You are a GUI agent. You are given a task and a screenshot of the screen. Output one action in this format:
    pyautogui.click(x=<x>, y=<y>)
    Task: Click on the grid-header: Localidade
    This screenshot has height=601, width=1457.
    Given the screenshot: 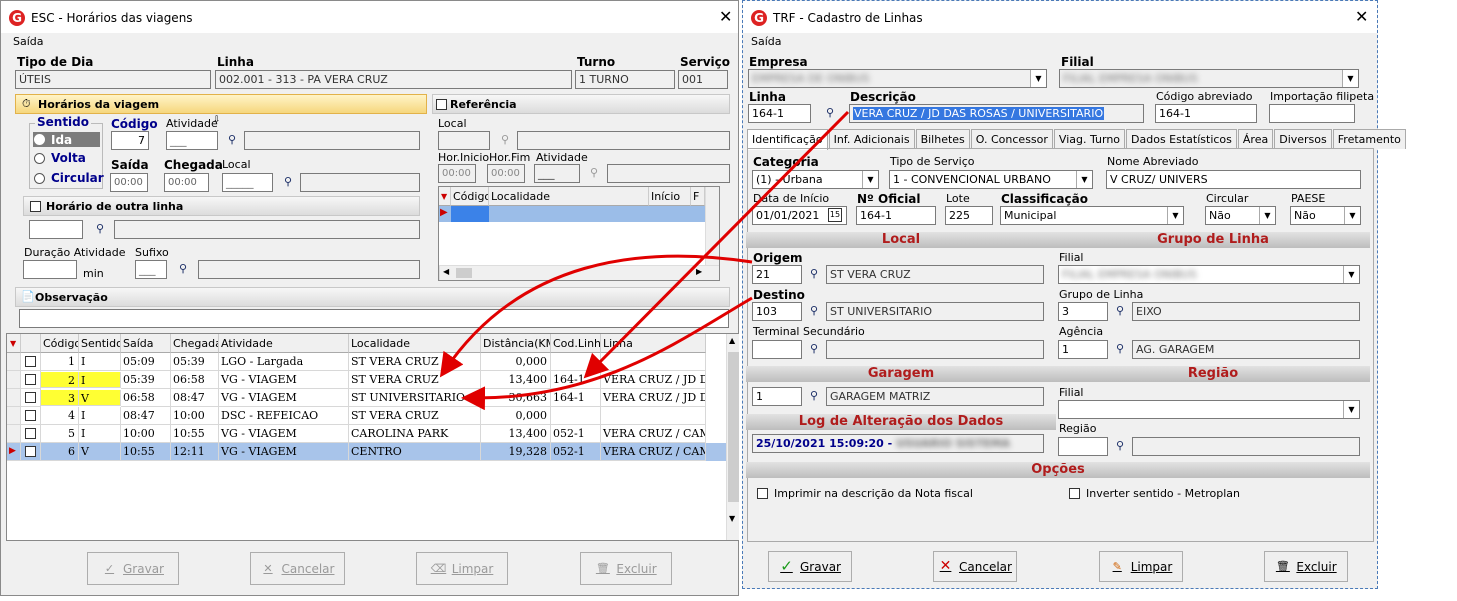 What is the action you would take?
    pyautogui.click(x=415, y=343)
    